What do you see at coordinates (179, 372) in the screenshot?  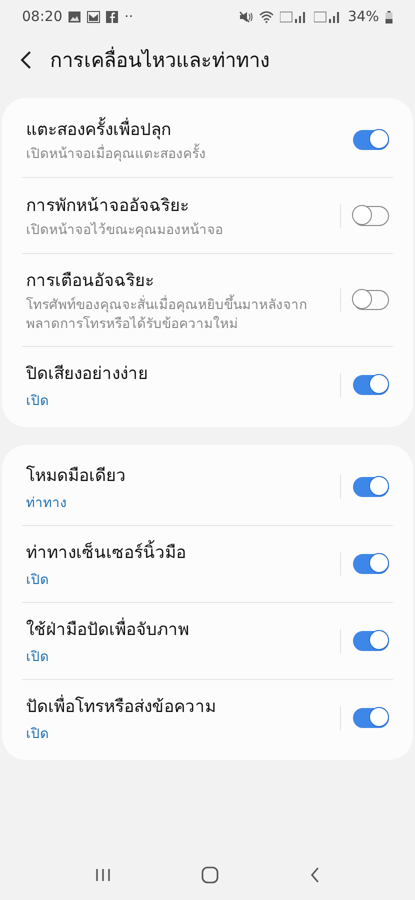 I see `setting-title: ปิดเสียงอย่างง่าย` at bounding box center [179, 372].